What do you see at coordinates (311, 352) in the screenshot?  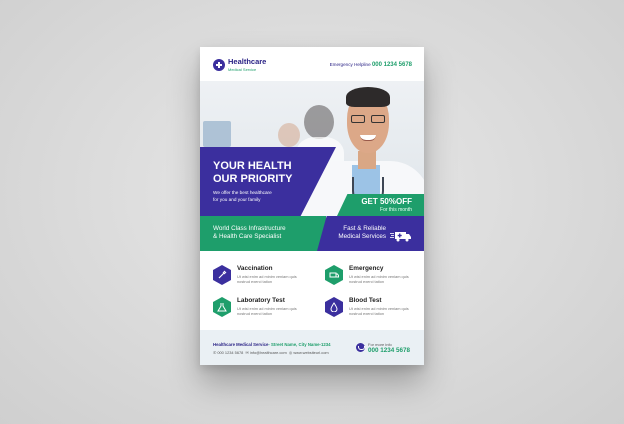 I see `footer-website: www.websiteurl.com` at bounding box center [311, 352].